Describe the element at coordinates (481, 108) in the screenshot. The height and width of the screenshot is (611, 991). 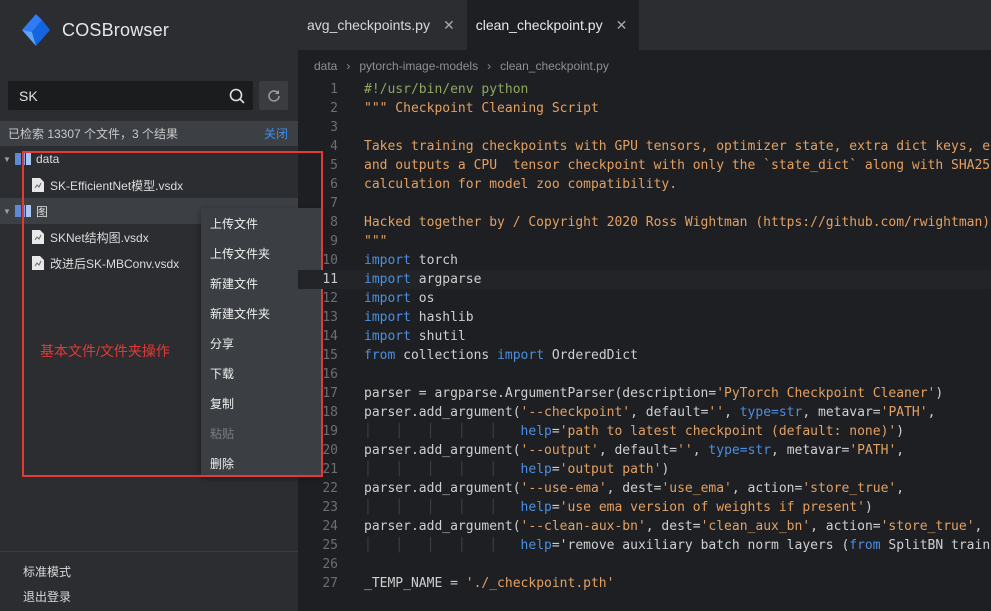
I see `code-text: """ Checkpoint Cleaning Script` at that location.